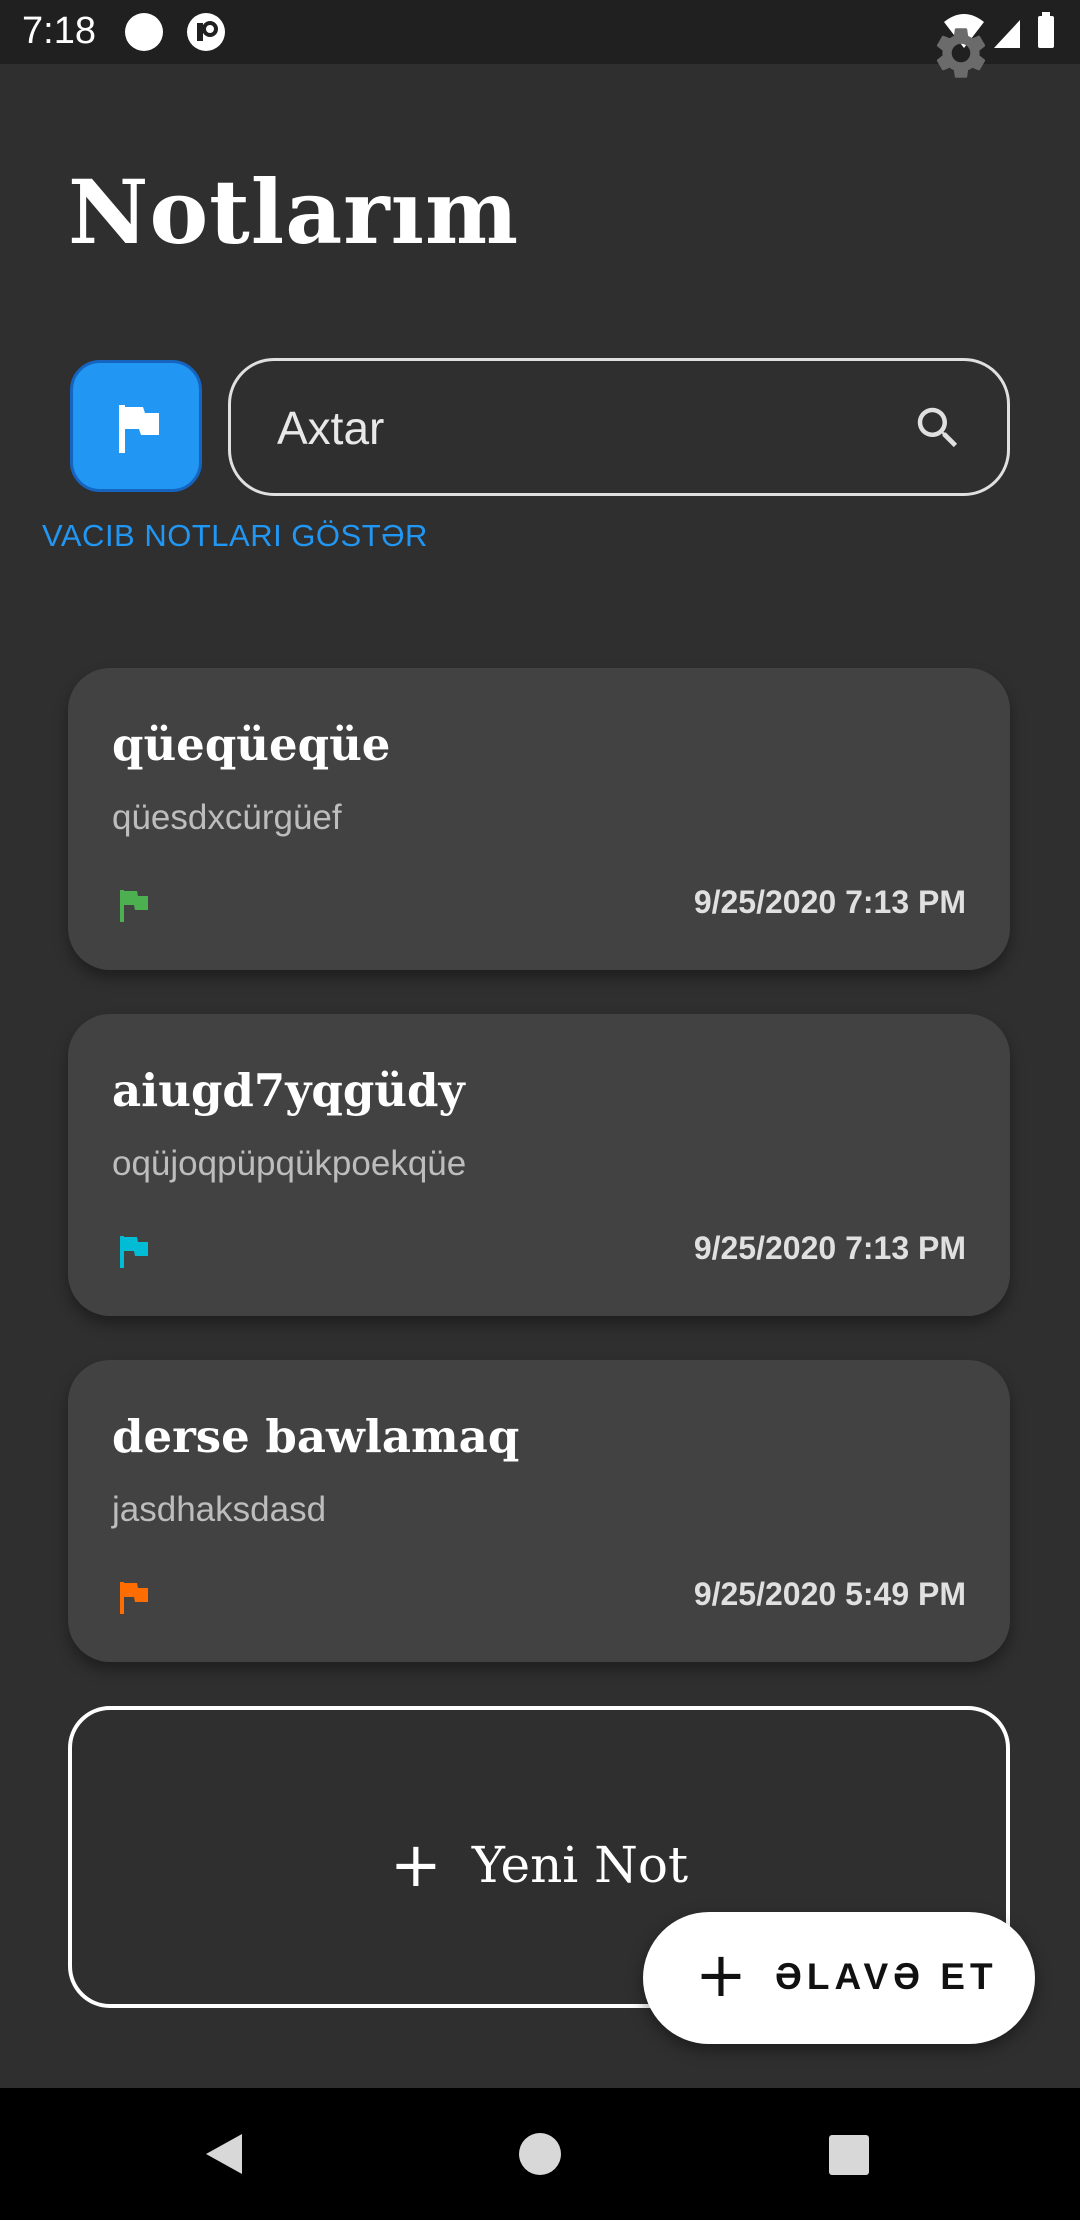 Image resolution: width=1080 pixels, height=2220 pixels. What do you see at coordinates (1046, 32) in the screenshot?
I see `battery-icon` at bounding box center [1046, 32].